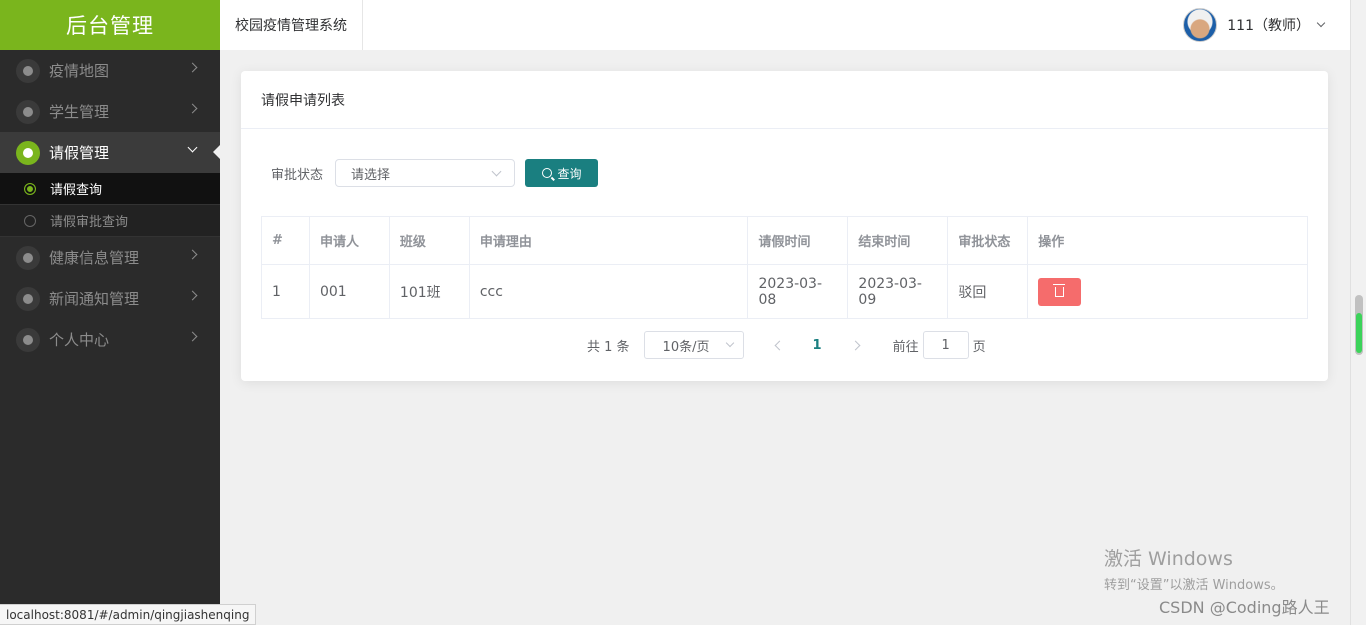  I want to click on col-applicant: 申请人, so click(349, 240).